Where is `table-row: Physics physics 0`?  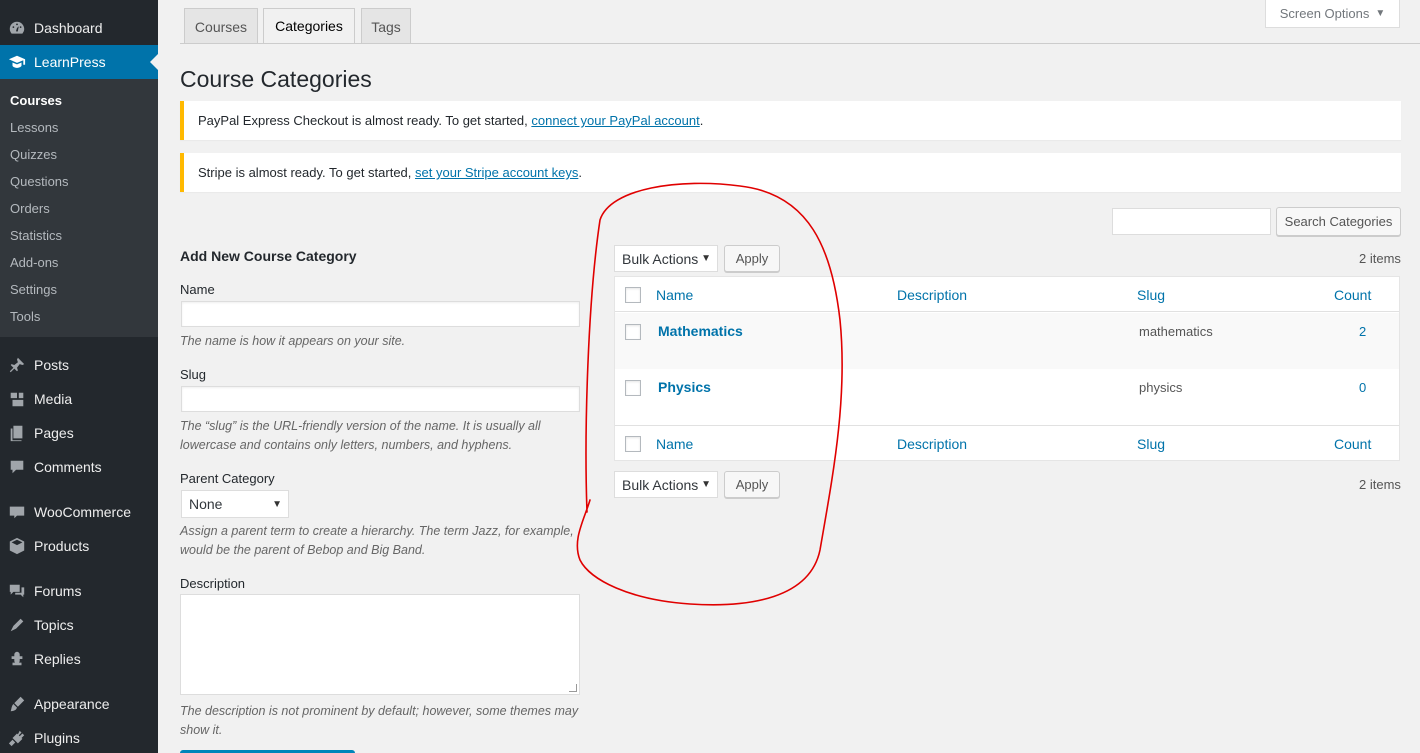
table-row: Physics physics 0 is located at coordinates (1007, 397).